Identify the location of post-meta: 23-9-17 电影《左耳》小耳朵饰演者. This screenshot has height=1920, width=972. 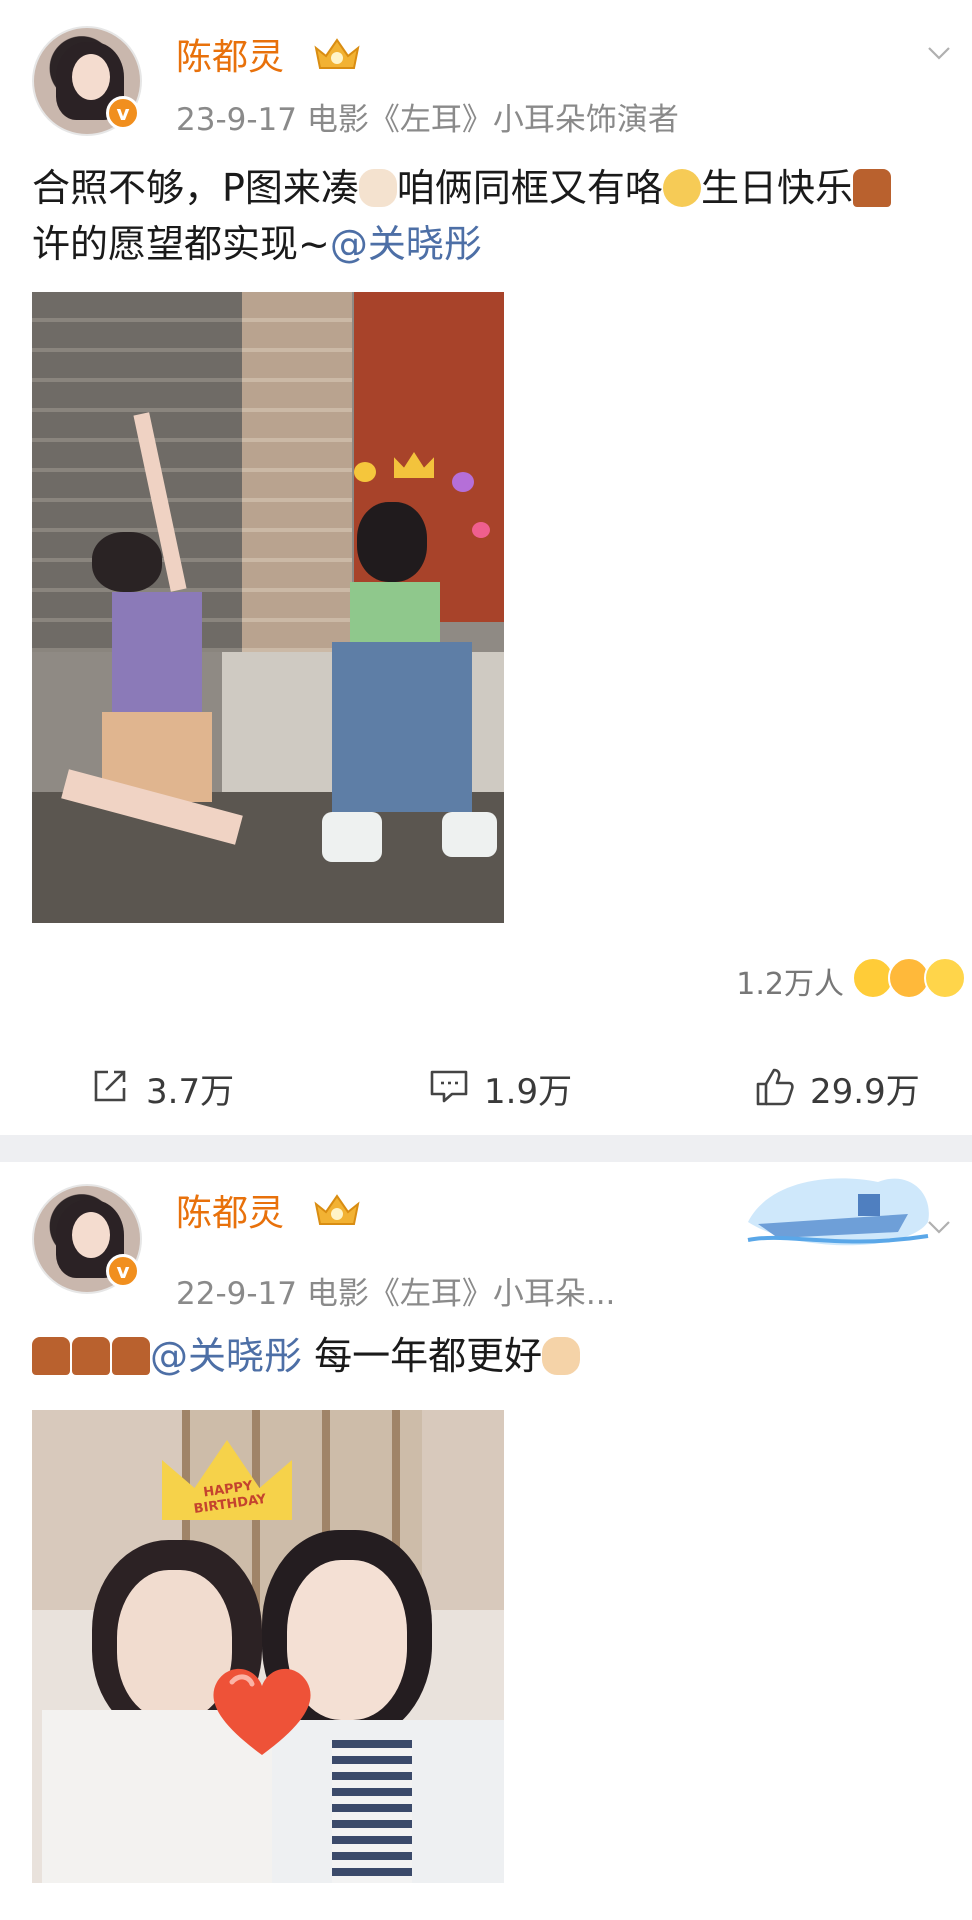
(427, 120).